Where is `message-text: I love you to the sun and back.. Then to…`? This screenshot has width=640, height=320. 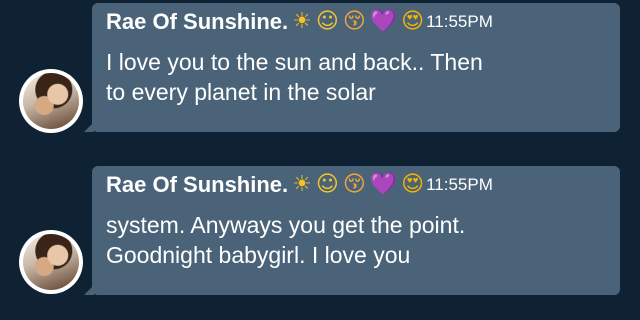 message-text: I love you to the sun and back.. Then to… is located at coordinates (294, 77).